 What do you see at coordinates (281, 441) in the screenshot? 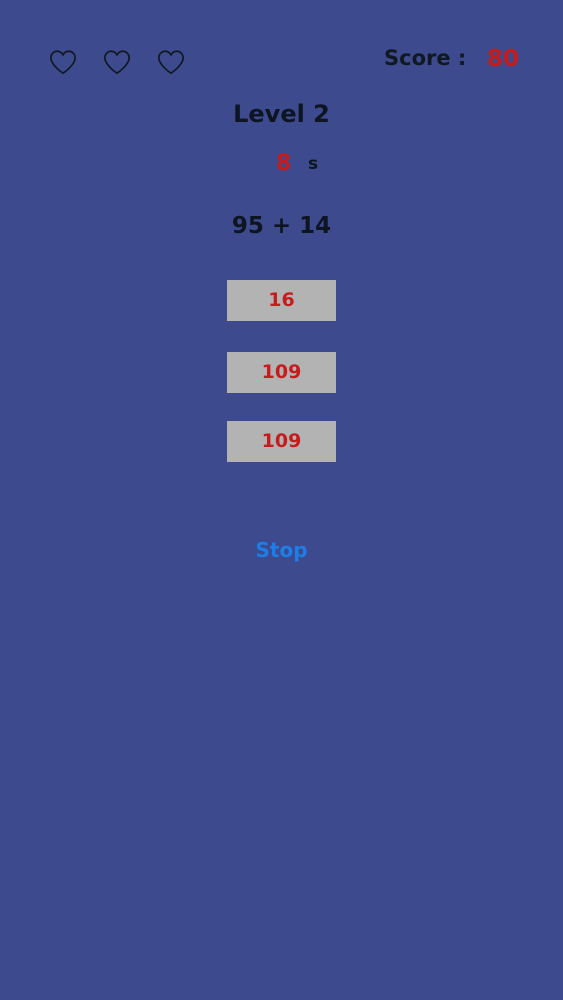
I see `answer-button-3: 109` at bounding box center [281, 441].